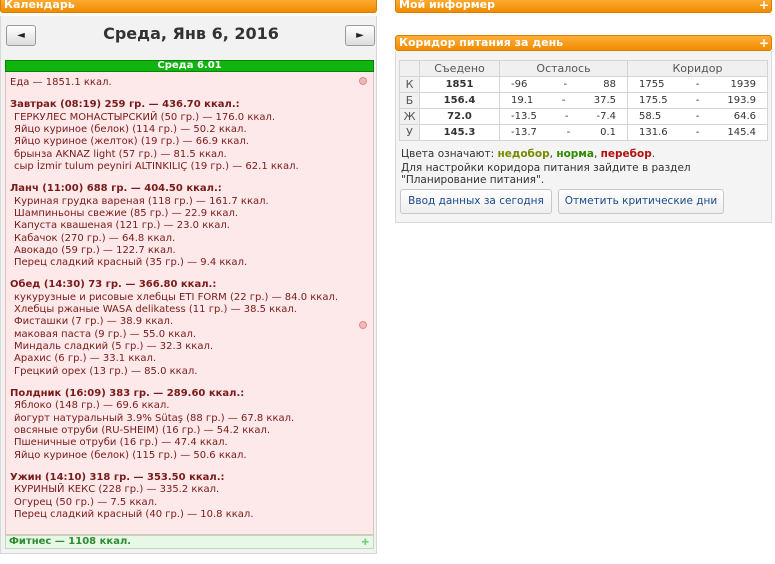  I want to click on meal-title: Обед (14:30) 73 гр. — 366.80 ккал.:, so click(191, 285).